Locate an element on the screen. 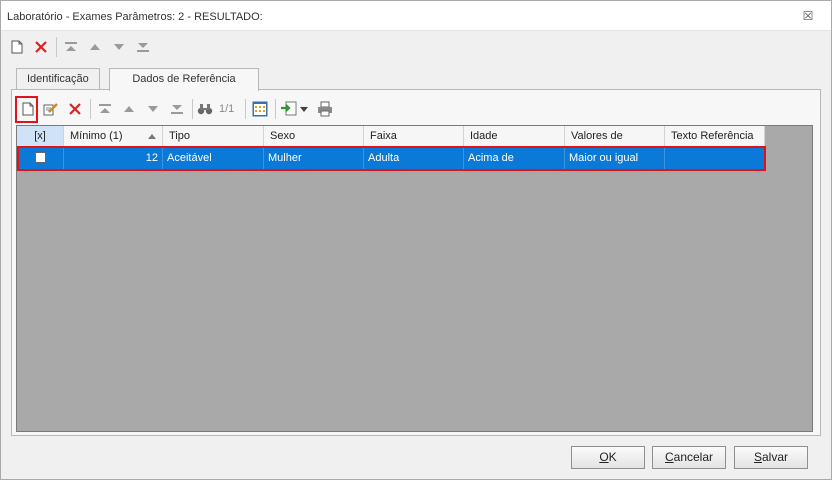 This screenshot has width=832, height=480. save-mnemonic: S is located at coordinates (757, 457).